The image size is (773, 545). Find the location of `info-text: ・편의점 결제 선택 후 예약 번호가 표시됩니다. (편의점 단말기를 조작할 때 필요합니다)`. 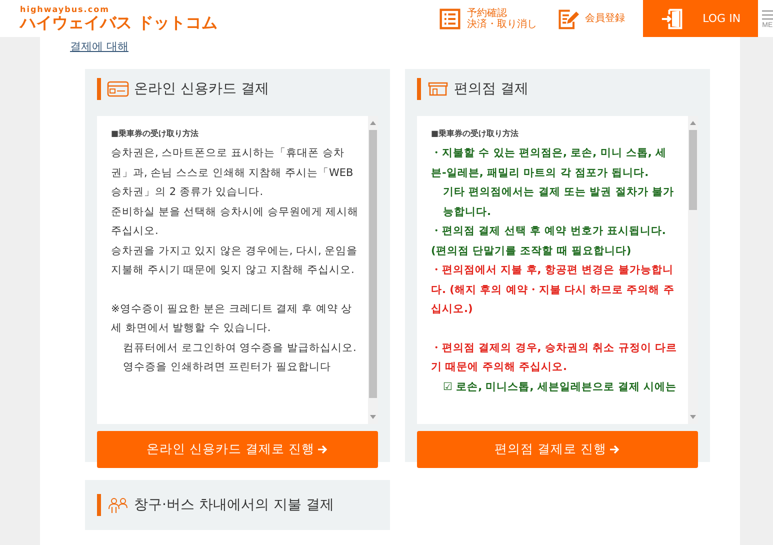

info-text: ・편의점 결제 선택 후 예약 번호가 표시됩니다. (편의점 단말기를 조작할 때 필요합니다) is located at coordinates (549, 241).